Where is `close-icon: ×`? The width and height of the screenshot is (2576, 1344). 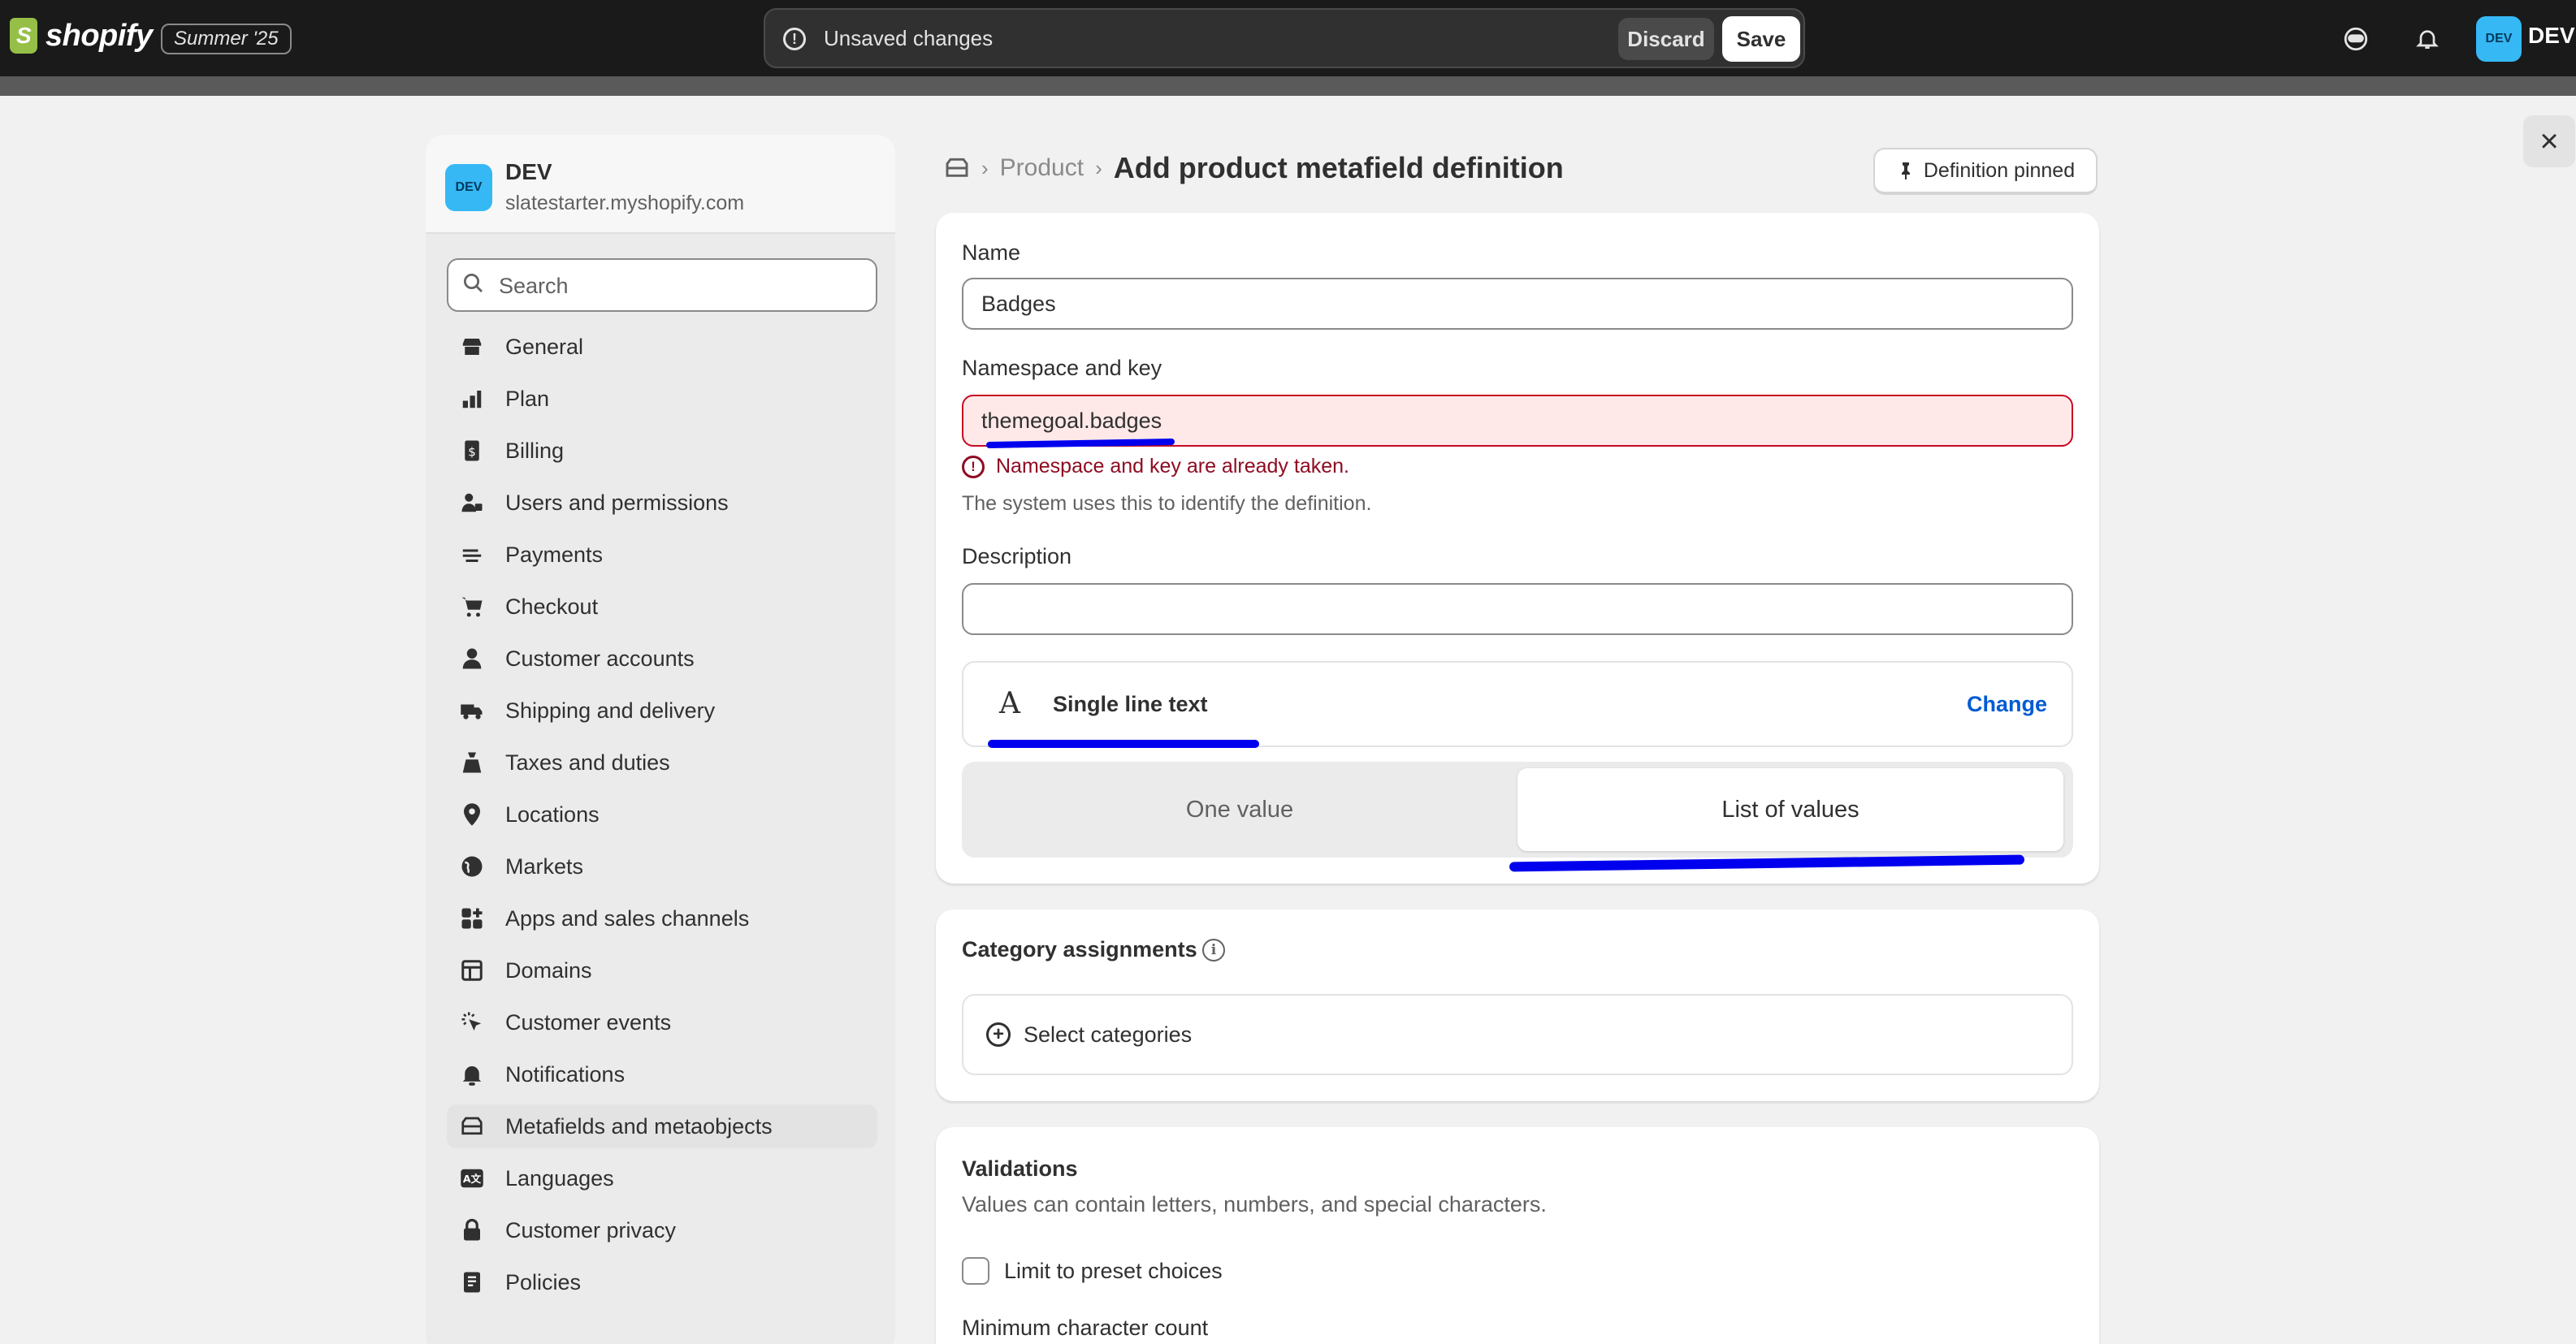 close-icon: × is located at coordinates (2549, 141).